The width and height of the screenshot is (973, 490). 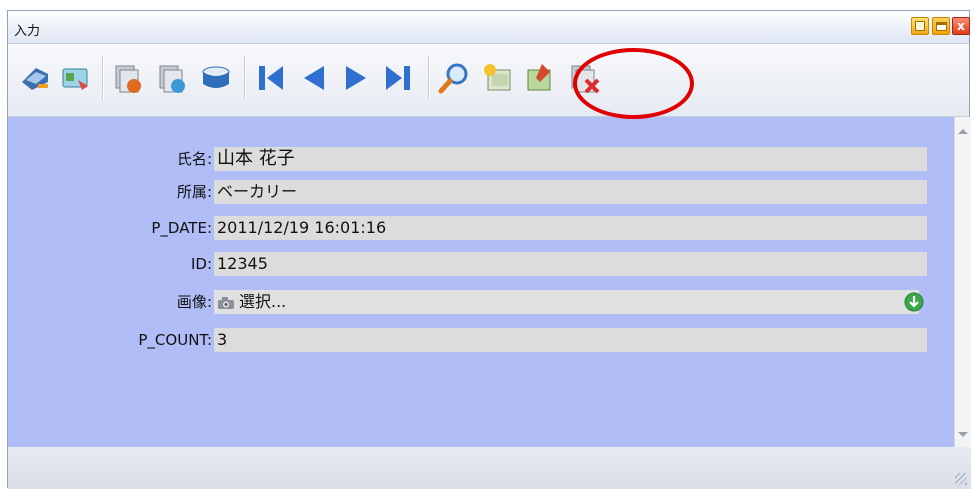 What do you see at coordinates (570, 264) in the screenshot?
I see `id-field: 12345` at bounding box center [570, 264].